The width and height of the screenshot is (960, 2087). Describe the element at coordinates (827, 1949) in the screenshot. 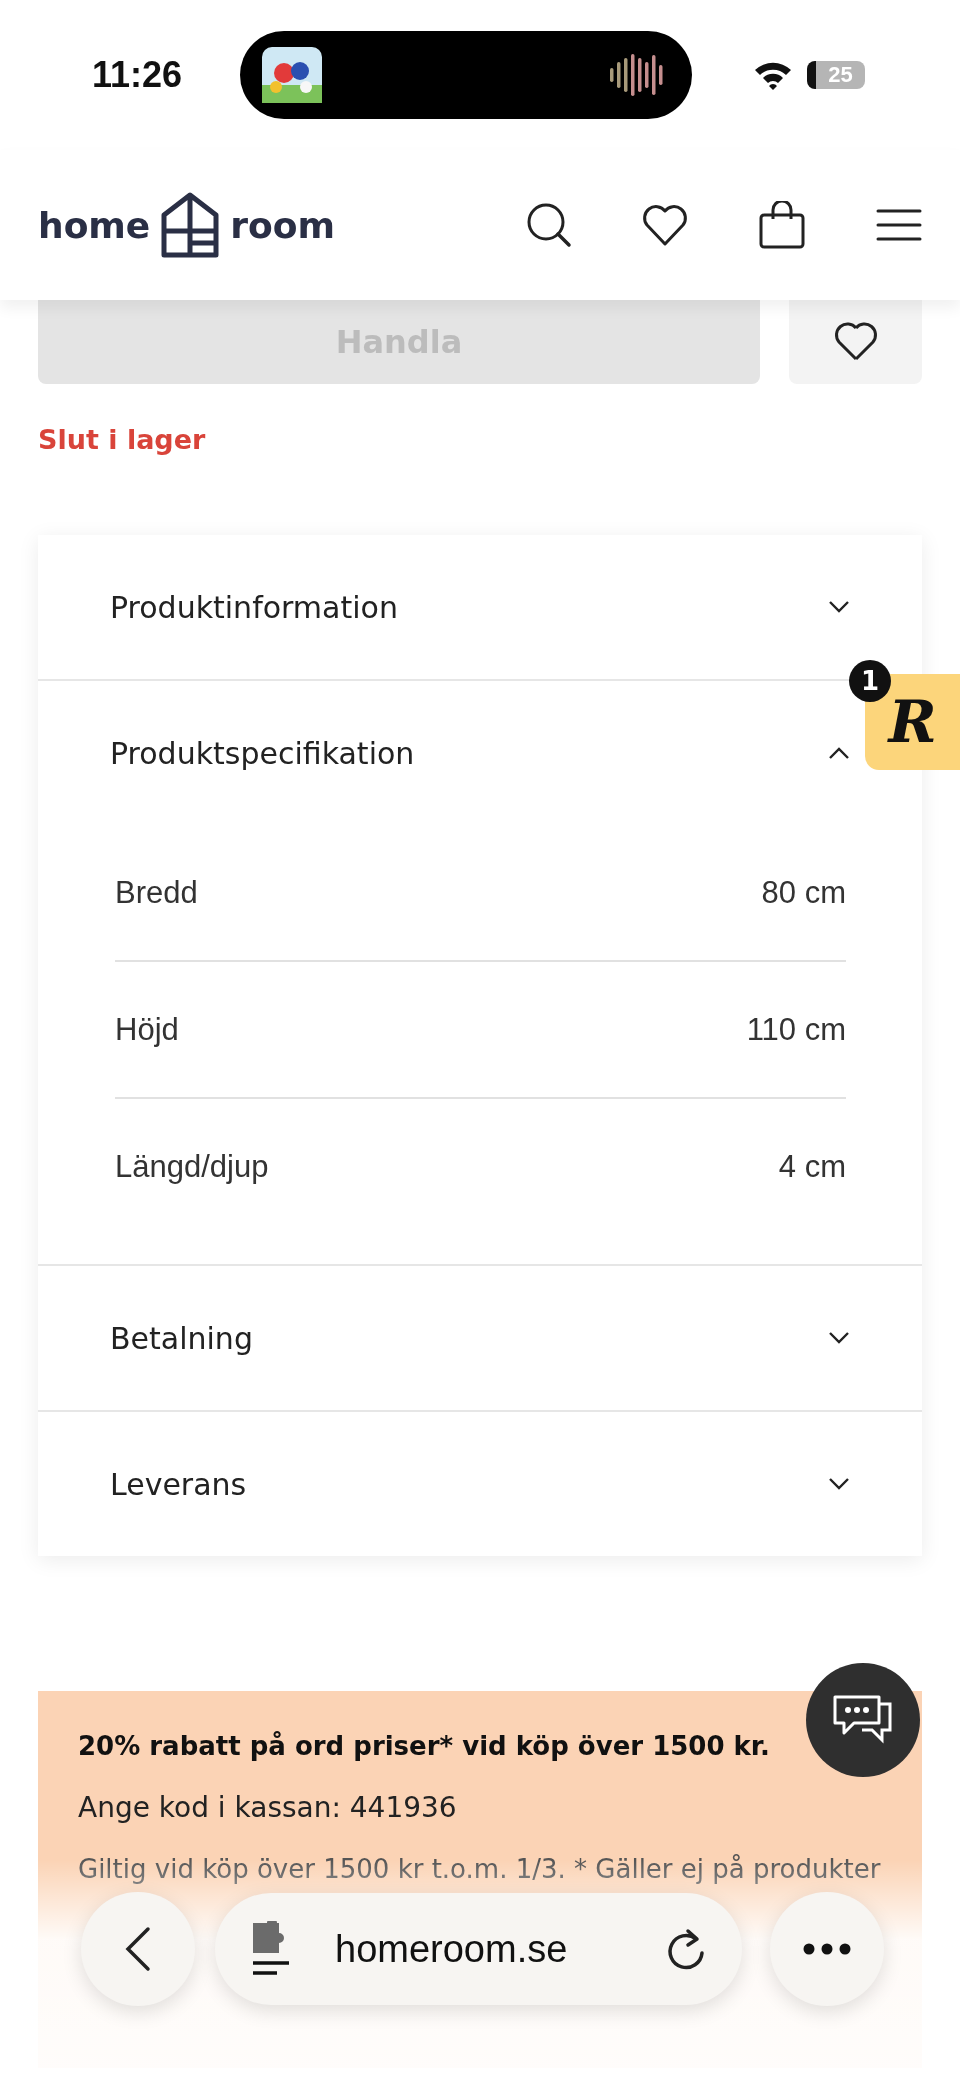

I see `more-icon` at that location.